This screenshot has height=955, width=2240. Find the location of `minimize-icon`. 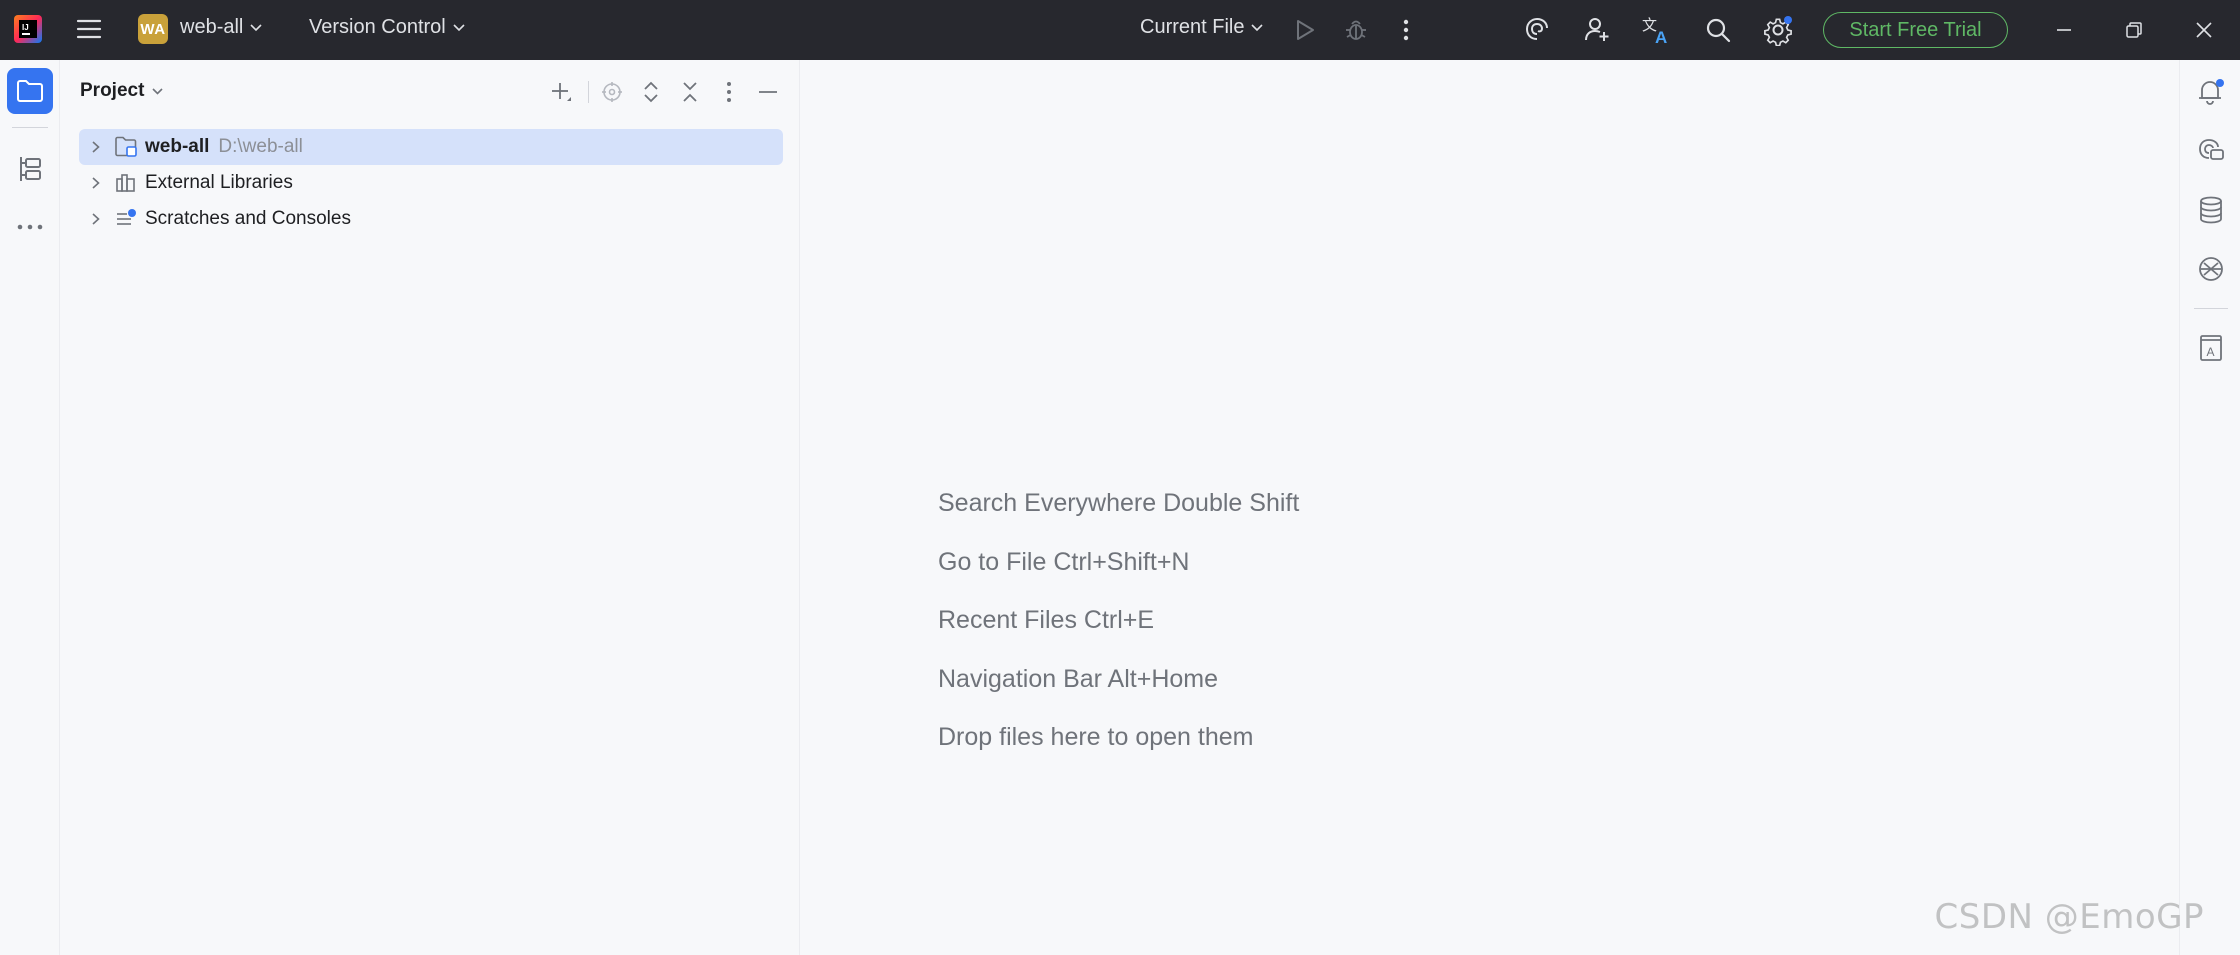

minimize-icon is located at coordinates (2064, 30).